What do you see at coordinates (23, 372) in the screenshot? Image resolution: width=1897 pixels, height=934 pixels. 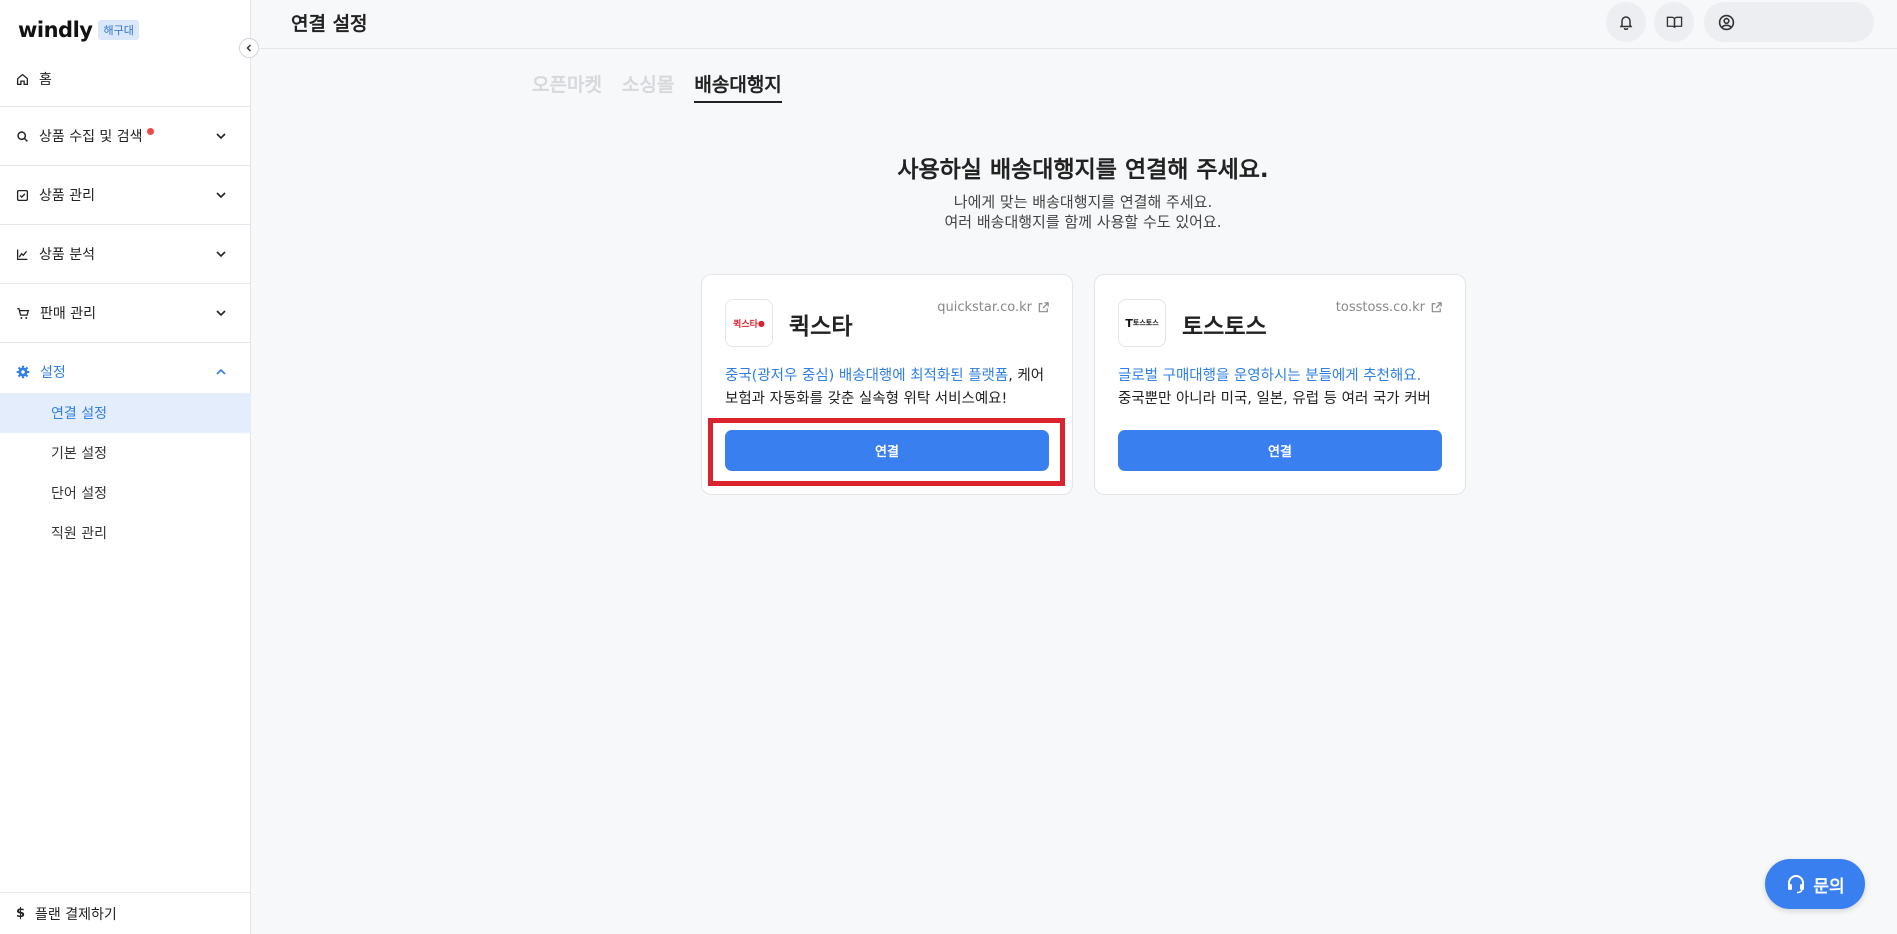 I see `gear-icon` at bounding box center [23, 372].